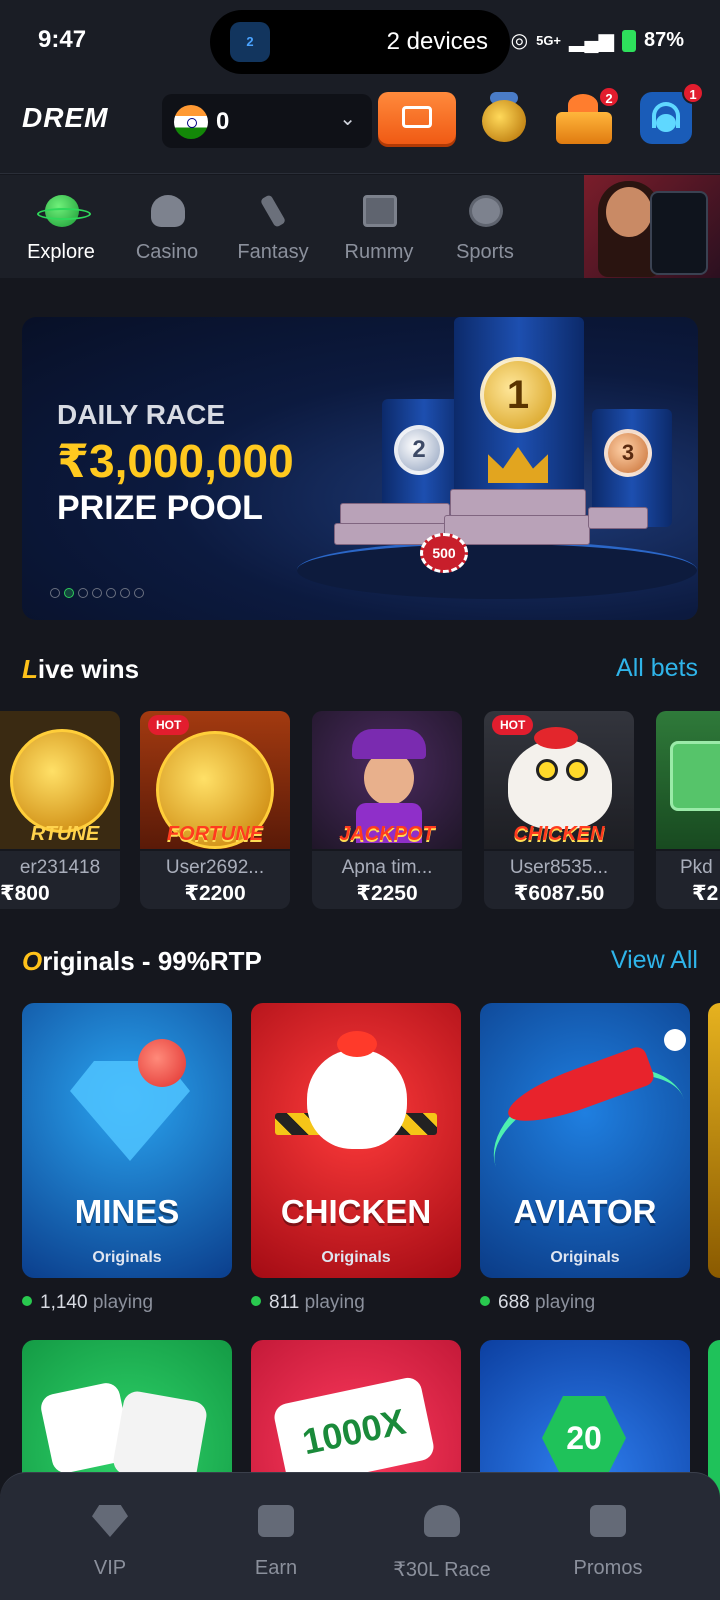  What do you see at coordinates (215, 893) in the screenshot?
I see `win-amount: ₹2200` at bounding box center [215, 893].